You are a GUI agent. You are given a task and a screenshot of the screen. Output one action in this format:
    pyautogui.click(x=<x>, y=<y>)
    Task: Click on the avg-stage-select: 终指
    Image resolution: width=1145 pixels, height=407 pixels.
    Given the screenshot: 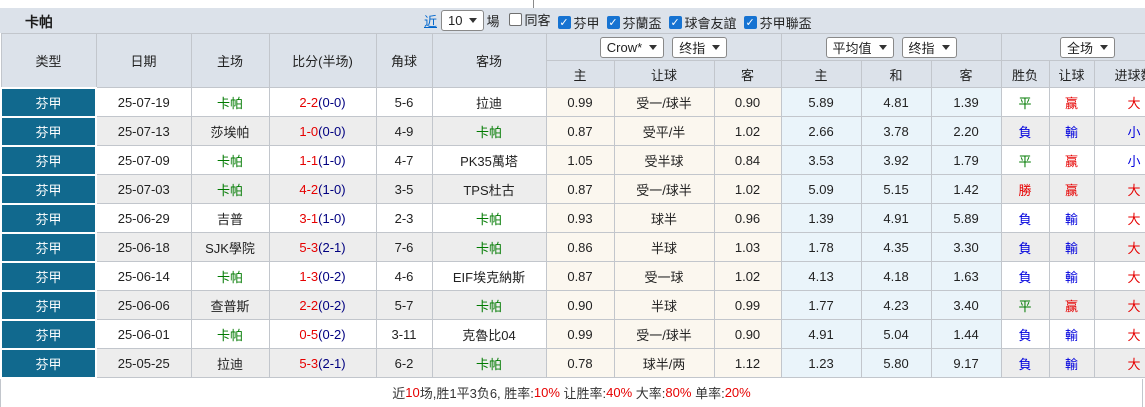 What is the action you would take?
    pyautogui.click(x=929, y=47)
    